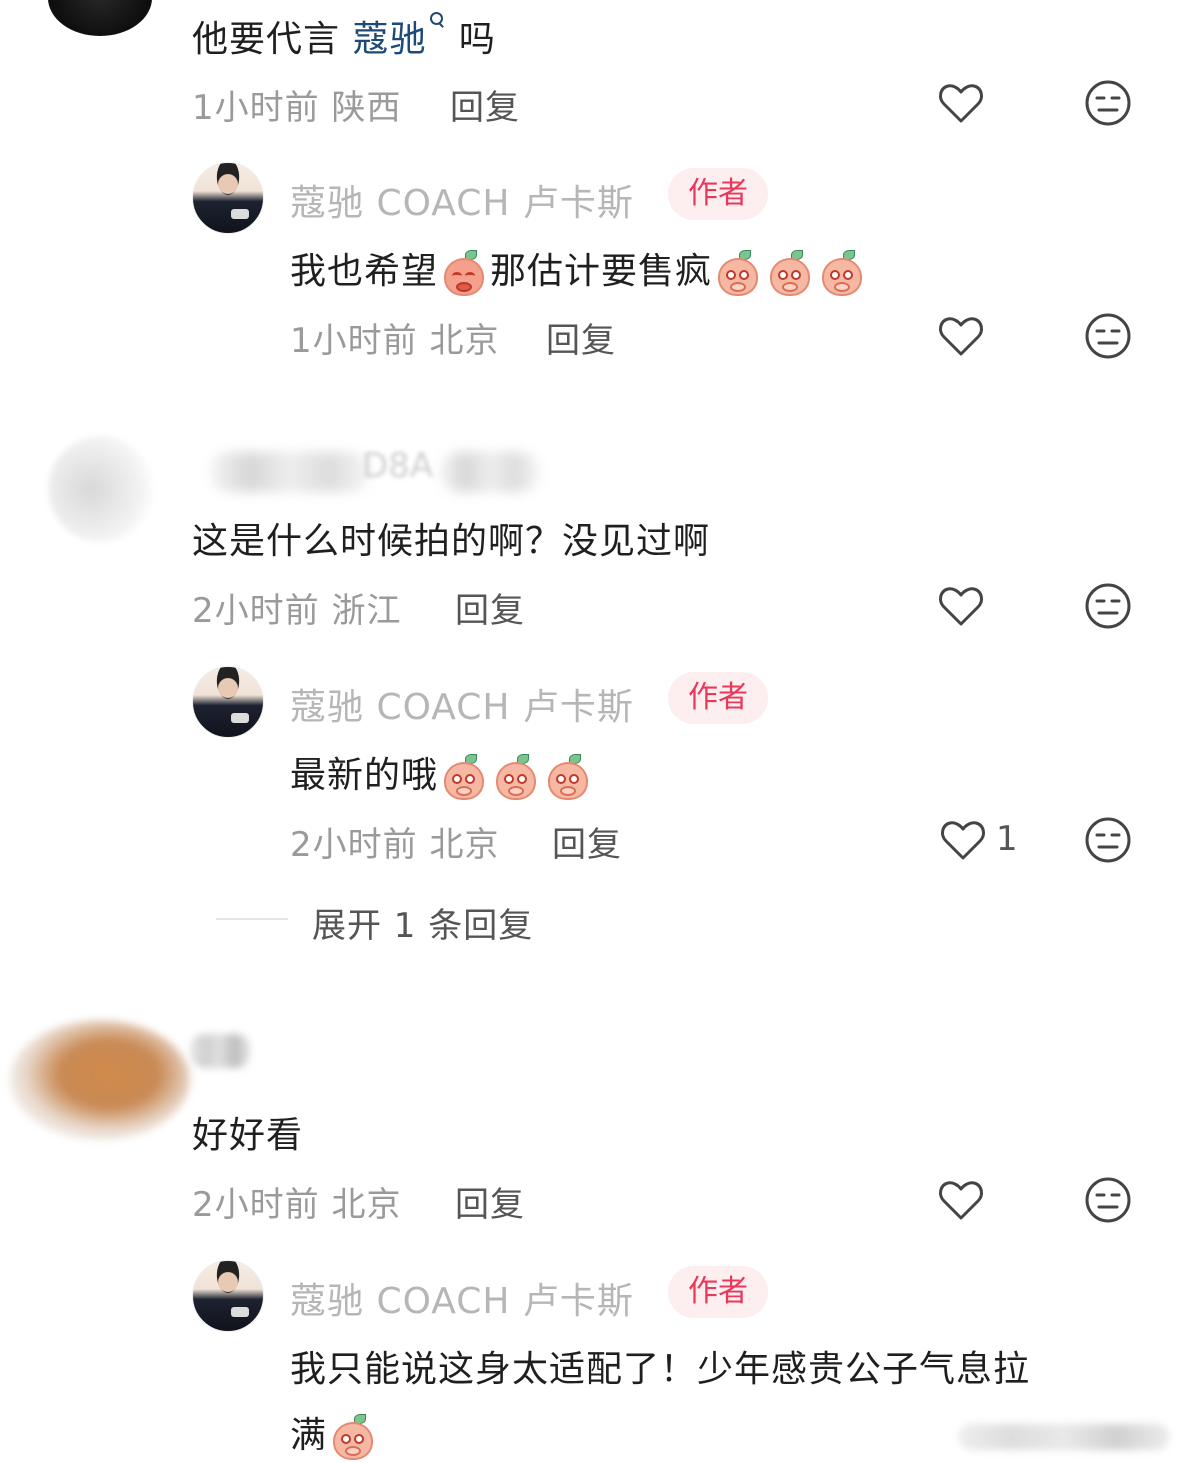 Image resolution: width=1179 pixels, height=1463 pixels. Describe the element at coordinates (422, 922) in the screenshot. I see `expand-replies-button: 展开 1 条回复` at that location.